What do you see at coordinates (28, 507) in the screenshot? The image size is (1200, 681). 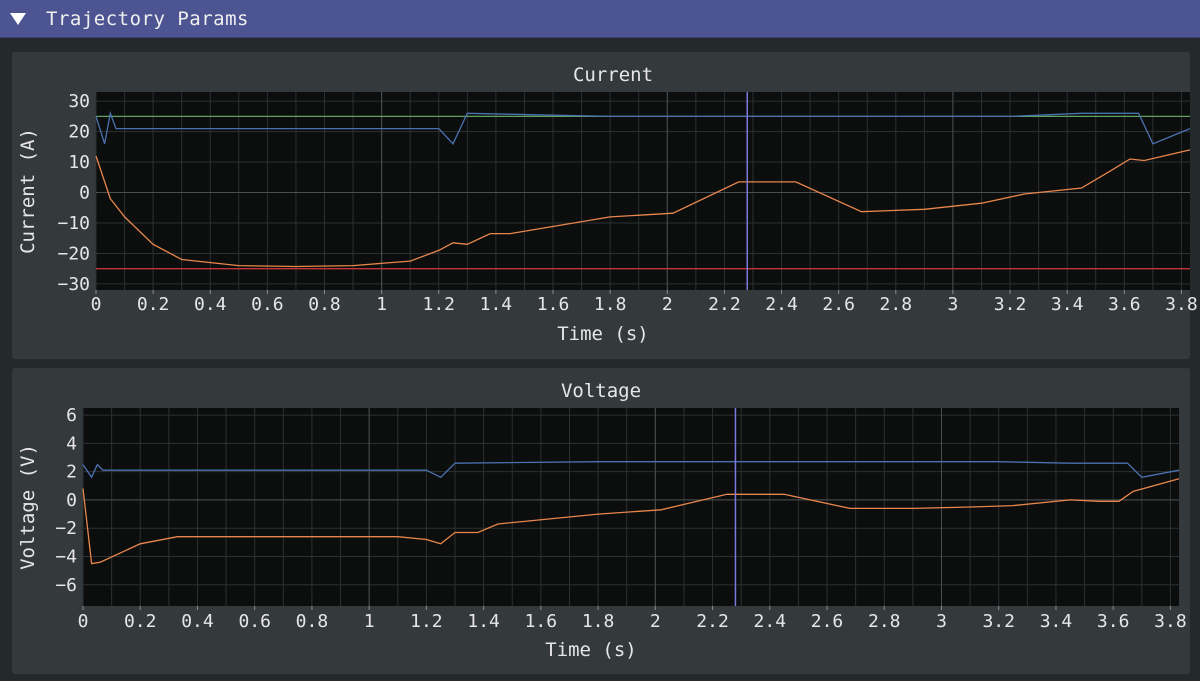 I see `y-axis-label: Voltage (V)` at bounding box center [28, 507].